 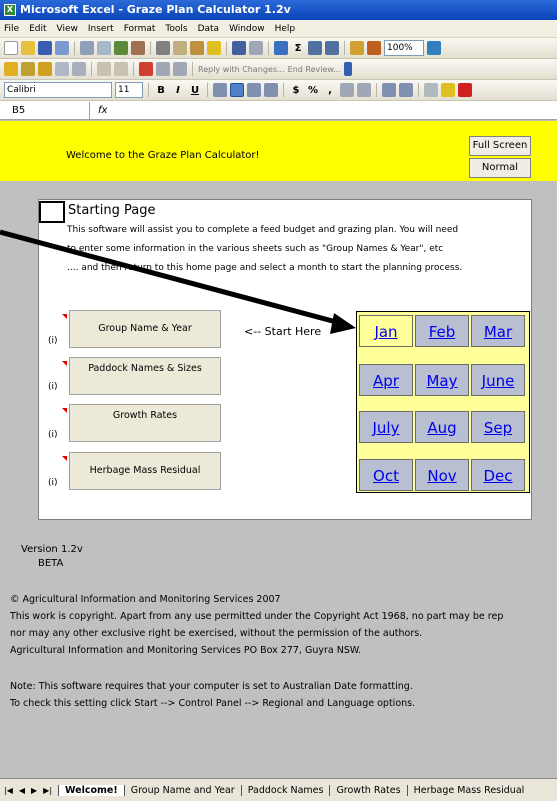 I want to click on menu-tools: Tools, so click(x=176, y=29).